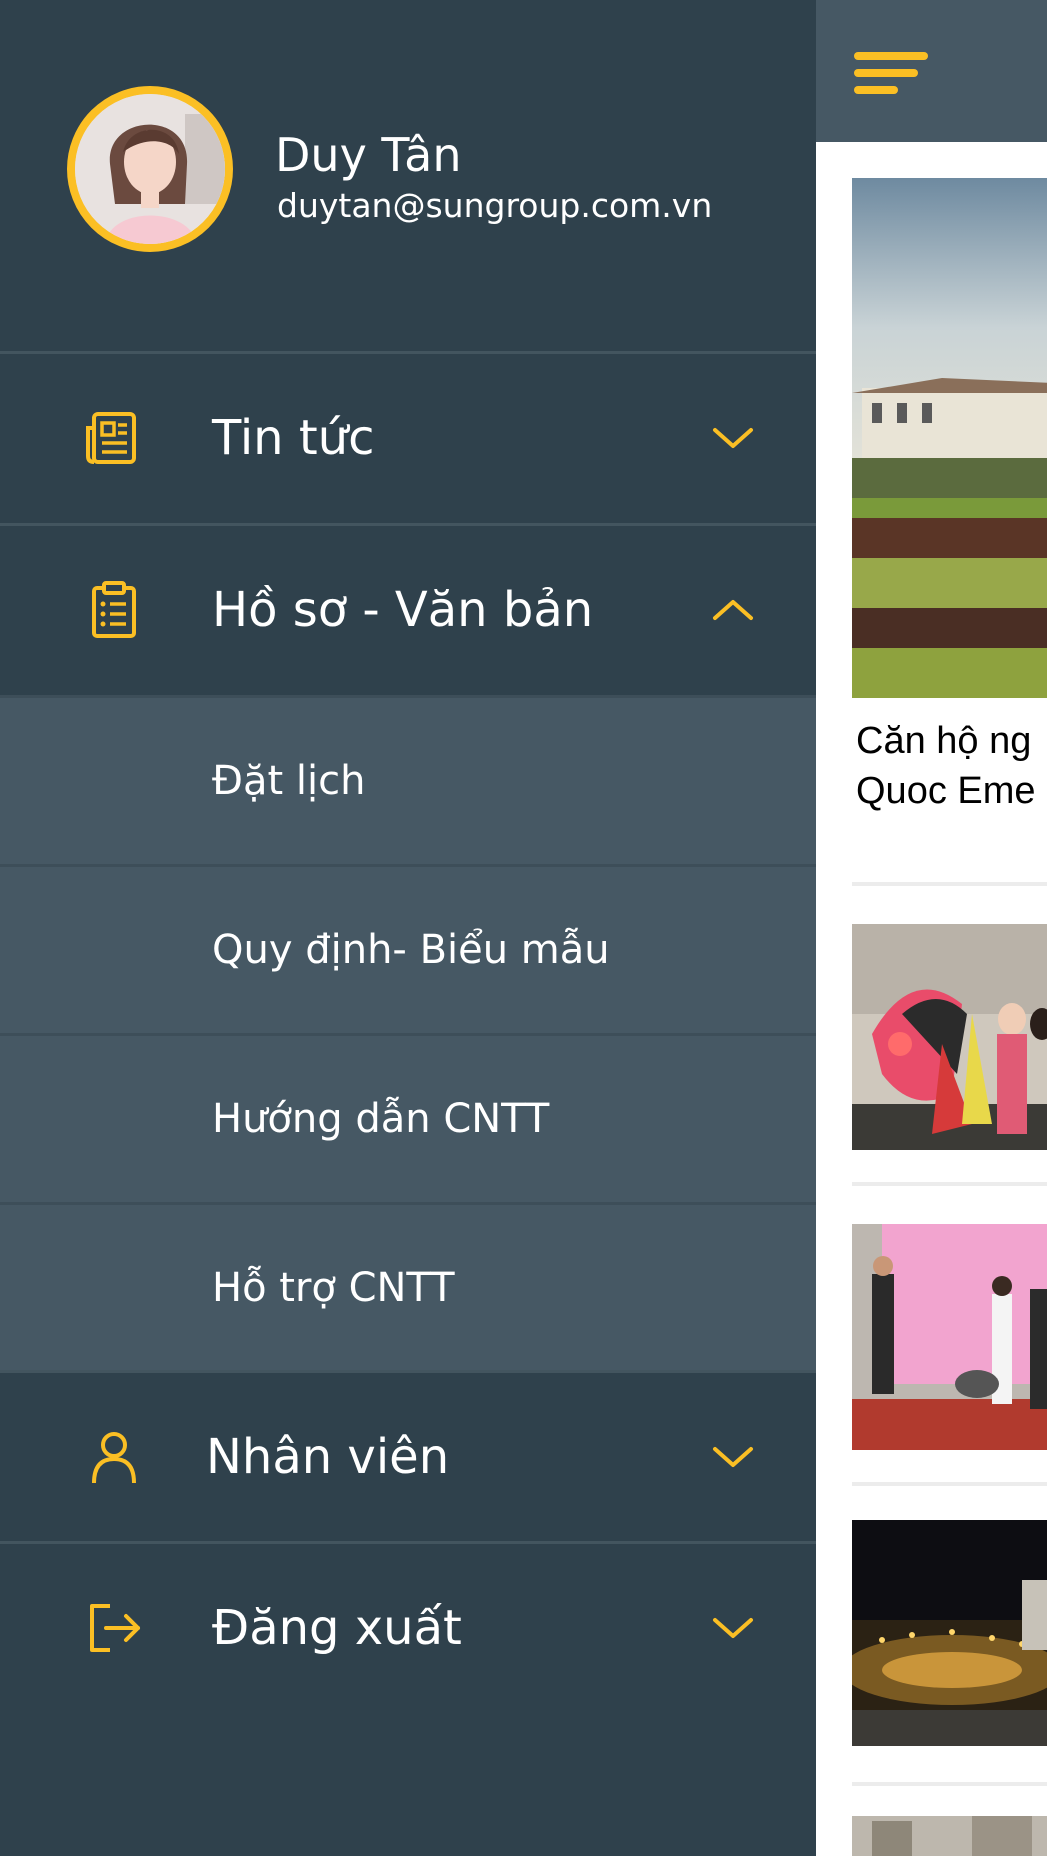 This screenshot has width=1047, height=1856. I want to click on menu-item-news: Tin tức, so click(408, 438).